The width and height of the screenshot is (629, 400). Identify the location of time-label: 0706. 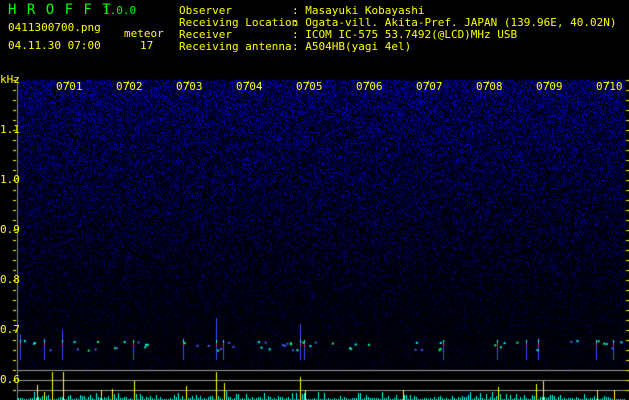
(369, 86).